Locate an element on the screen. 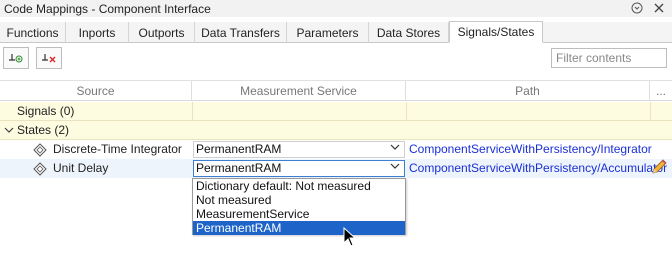  column-header-source: Source is located at coordinates (96, 91).